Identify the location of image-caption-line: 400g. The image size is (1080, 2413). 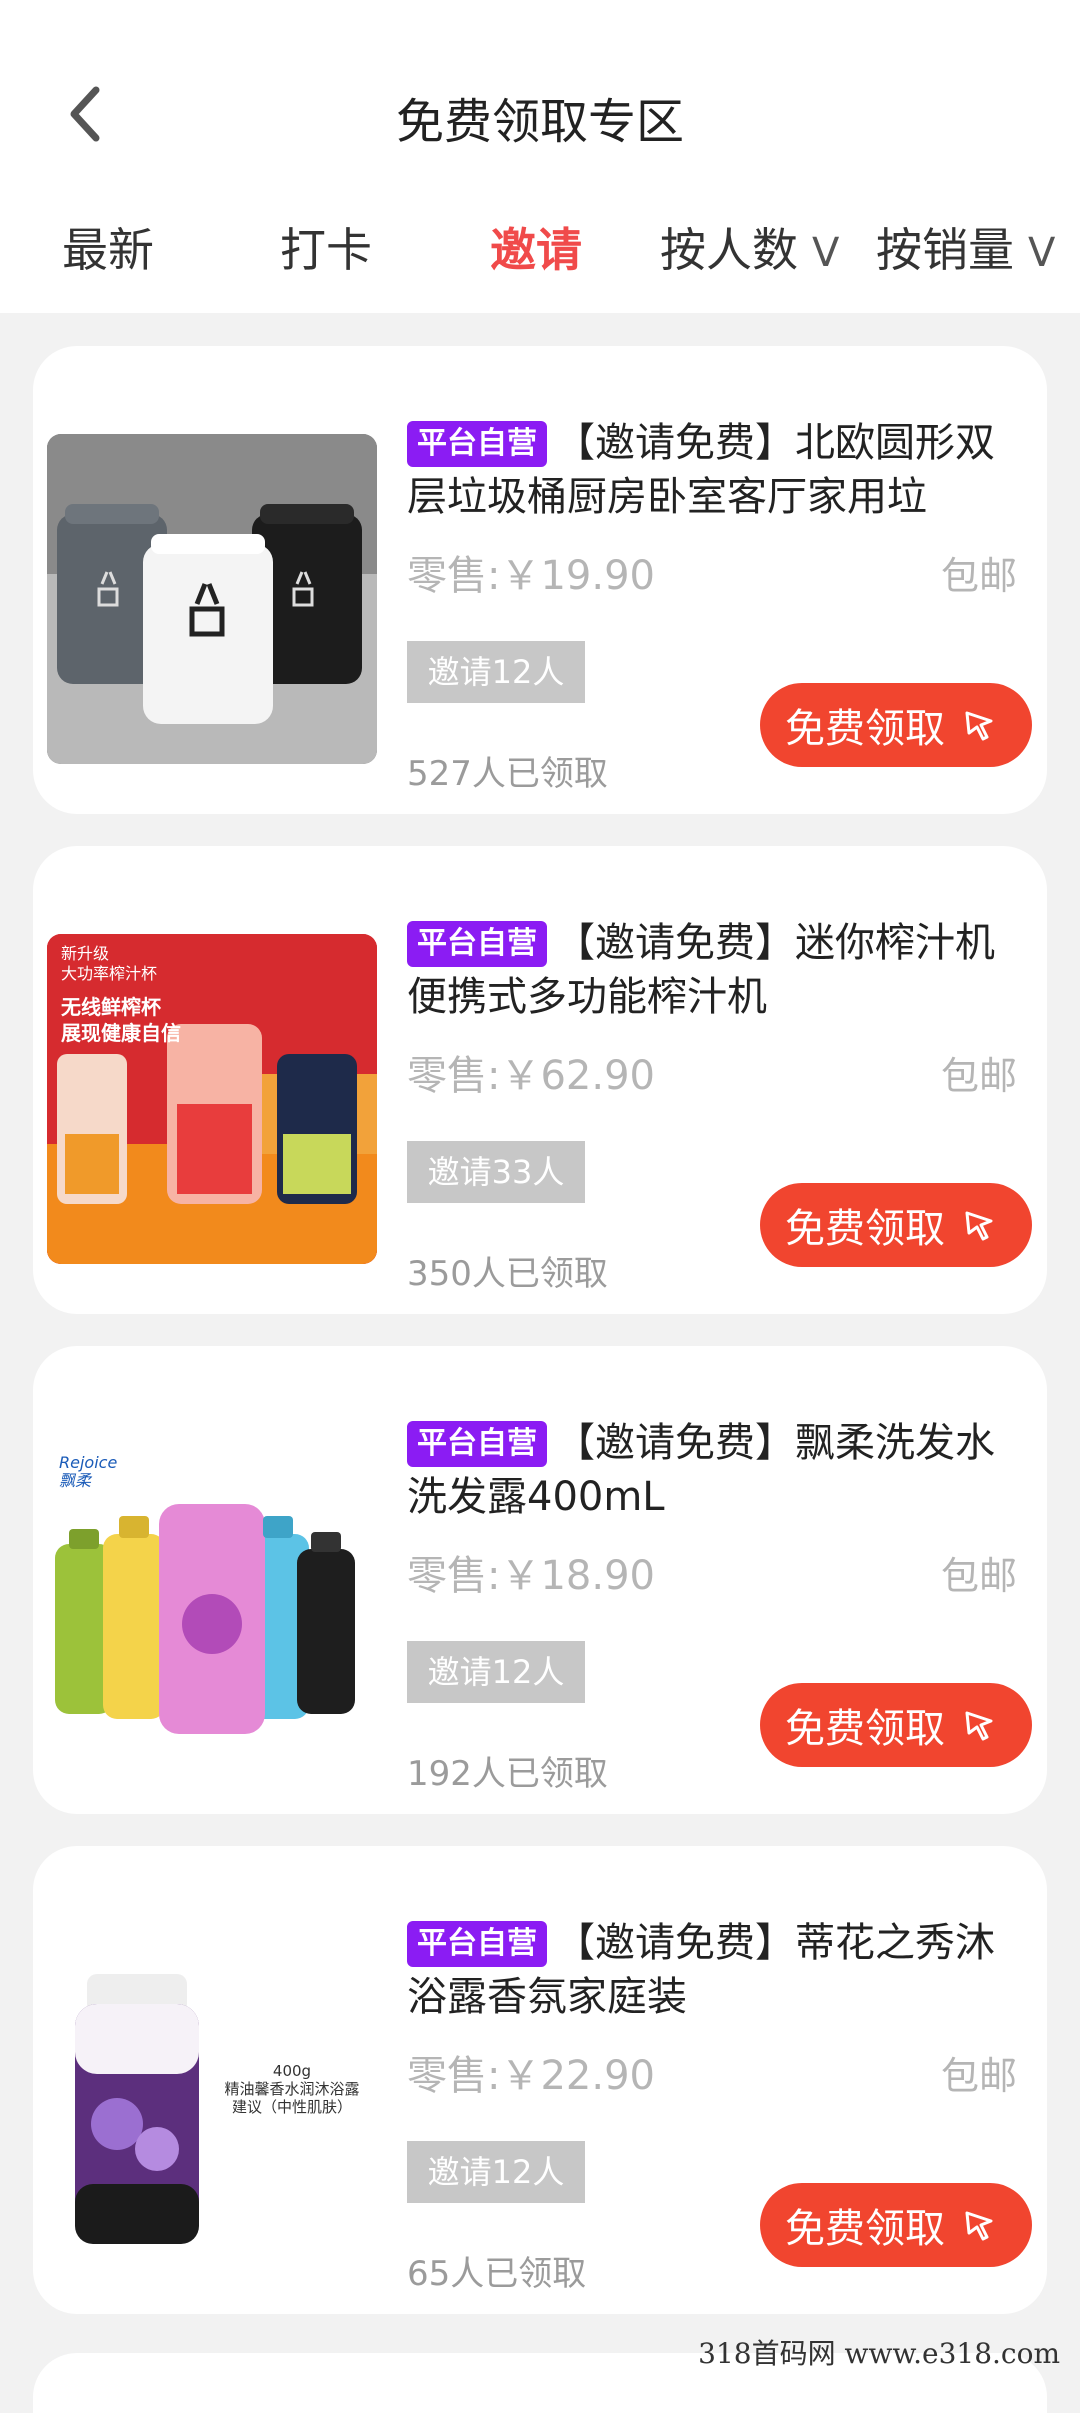
(292, 2071).